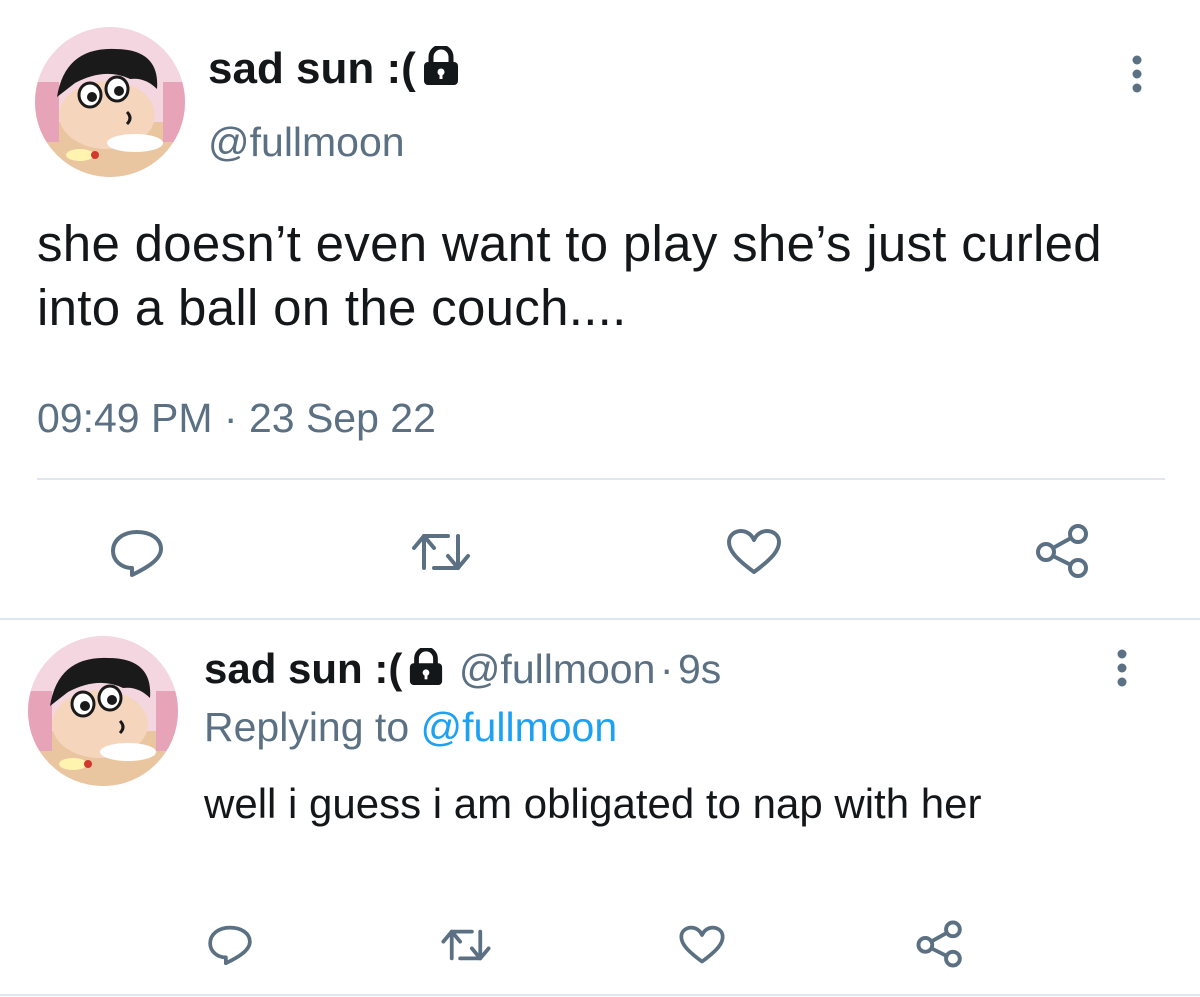 The width and height of the screenshot is (1200, 997). Describe the element at coordinates (125, 418) in the screenshot. I see `time: 09:49 PM` at that location.